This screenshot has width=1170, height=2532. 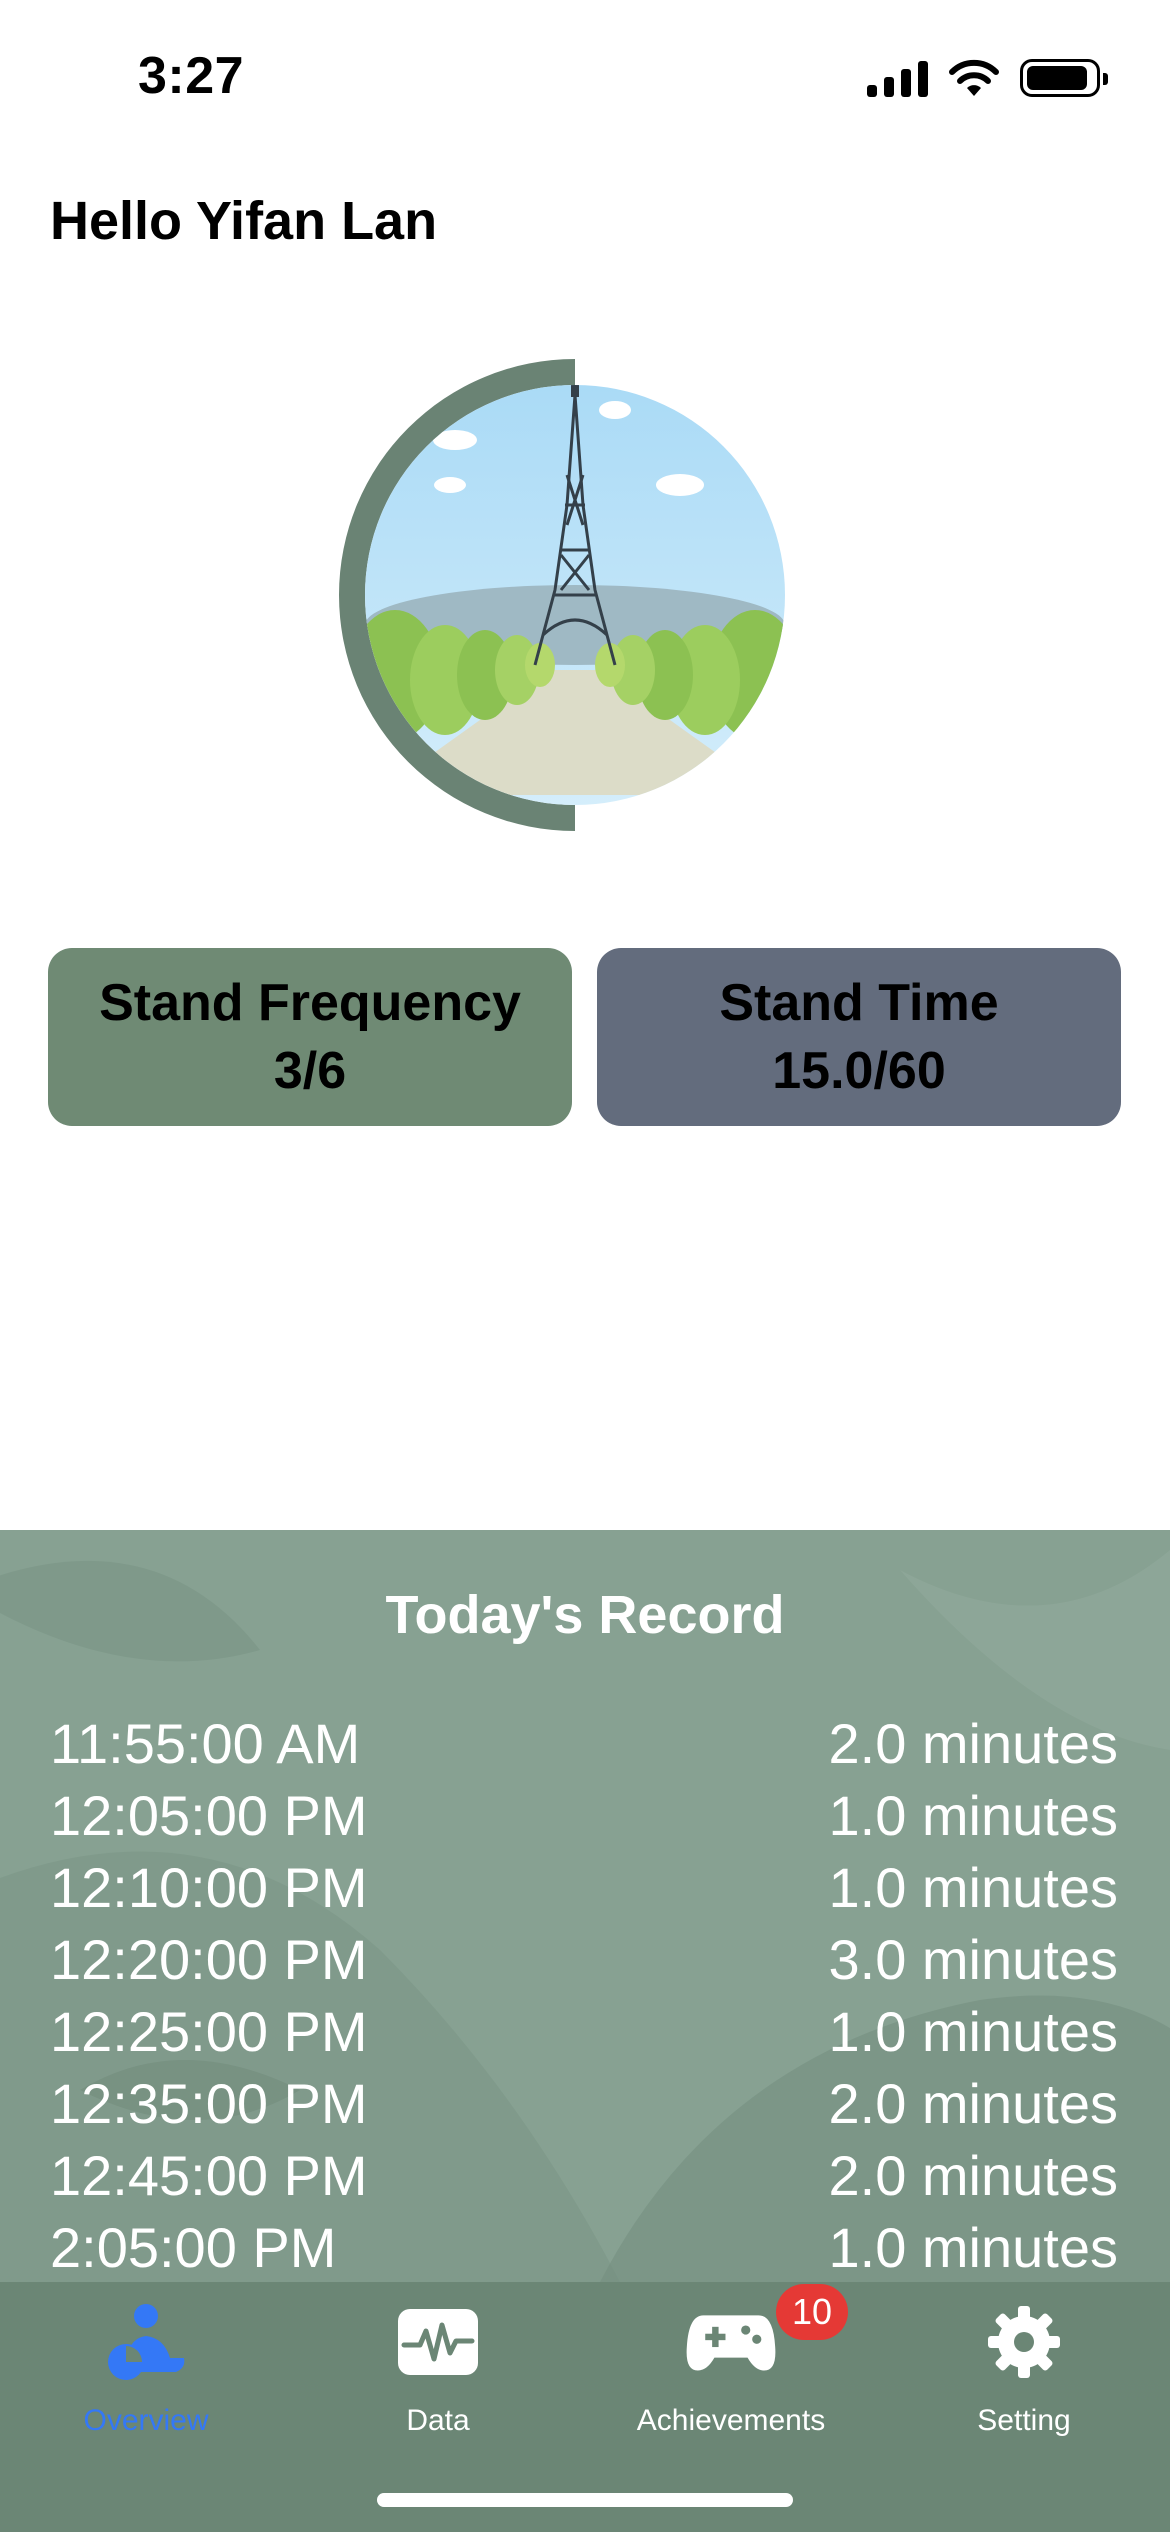 What do you see at coordinates (897, 78) in the screenshot?
I see `cellular-signal-icon` at bounding box center [897, 78].